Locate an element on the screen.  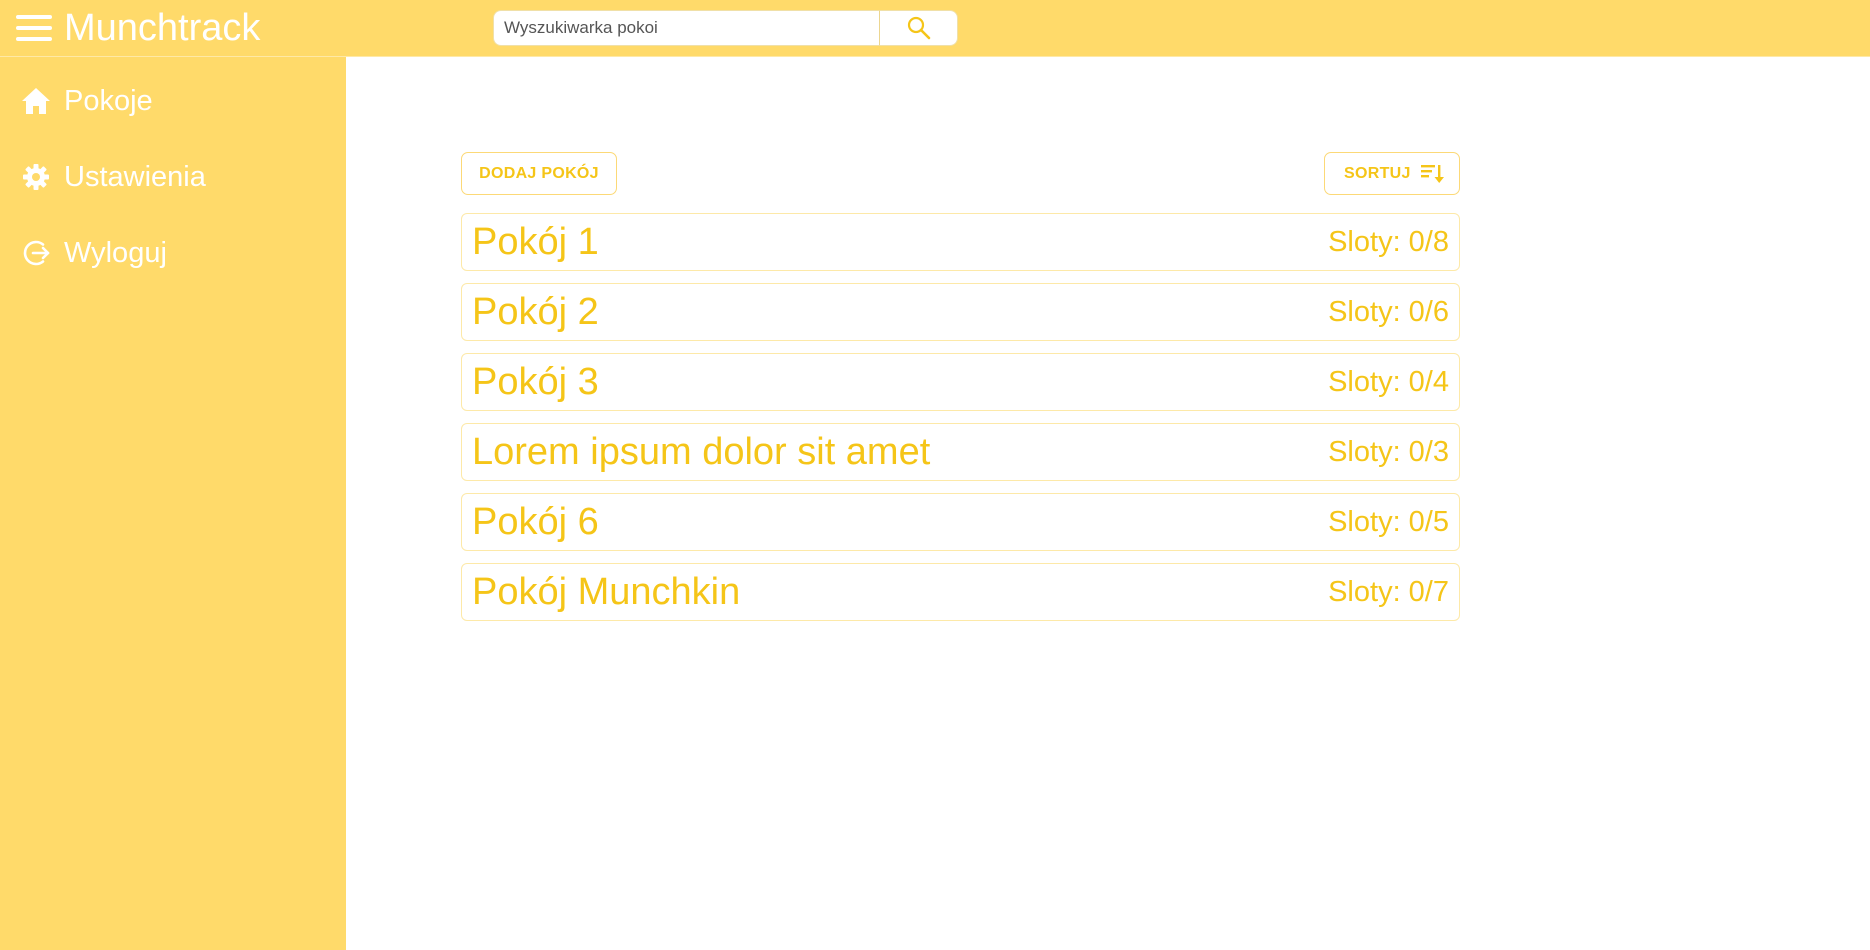
sidebar-item-label: Ustawienia is located at coordinates (135, 176).